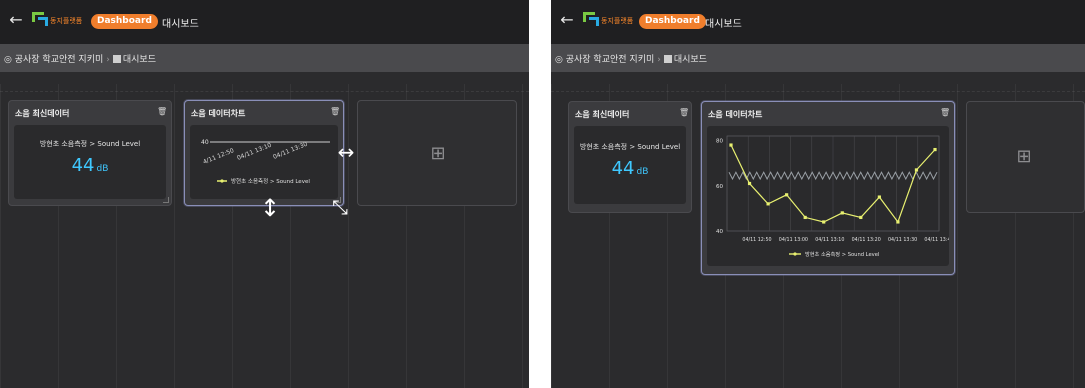 This screenshot has height=388, width=1085. I want to click on resize-diagonal-icon: ⤡, so click(340, 207).